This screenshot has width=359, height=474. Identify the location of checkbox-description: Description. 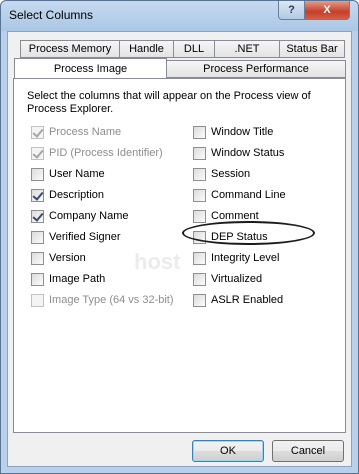
(67, 195).